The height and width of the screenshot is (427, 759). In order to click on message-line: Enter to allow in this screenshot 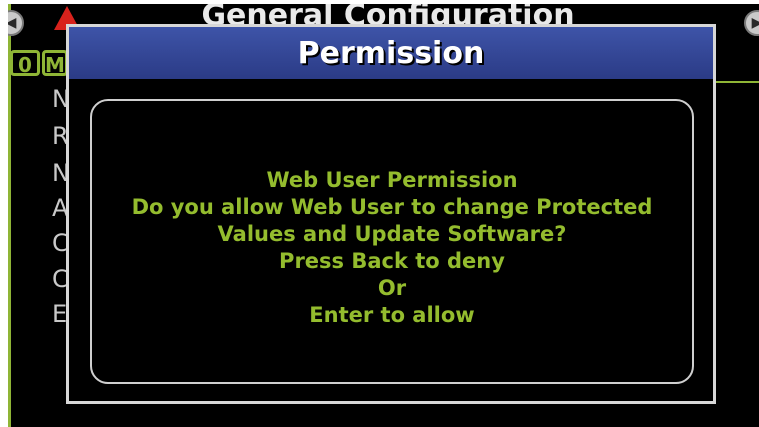, I will do `click(392, 315)`.